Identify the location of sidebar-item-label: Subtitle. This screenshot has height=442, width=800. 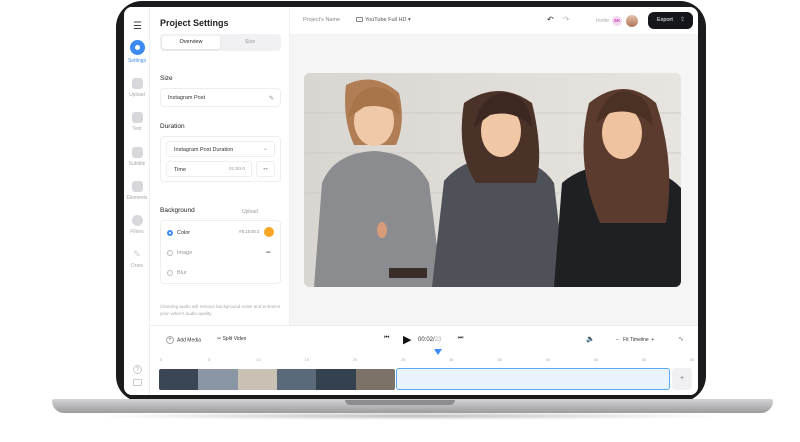
(137, 164).